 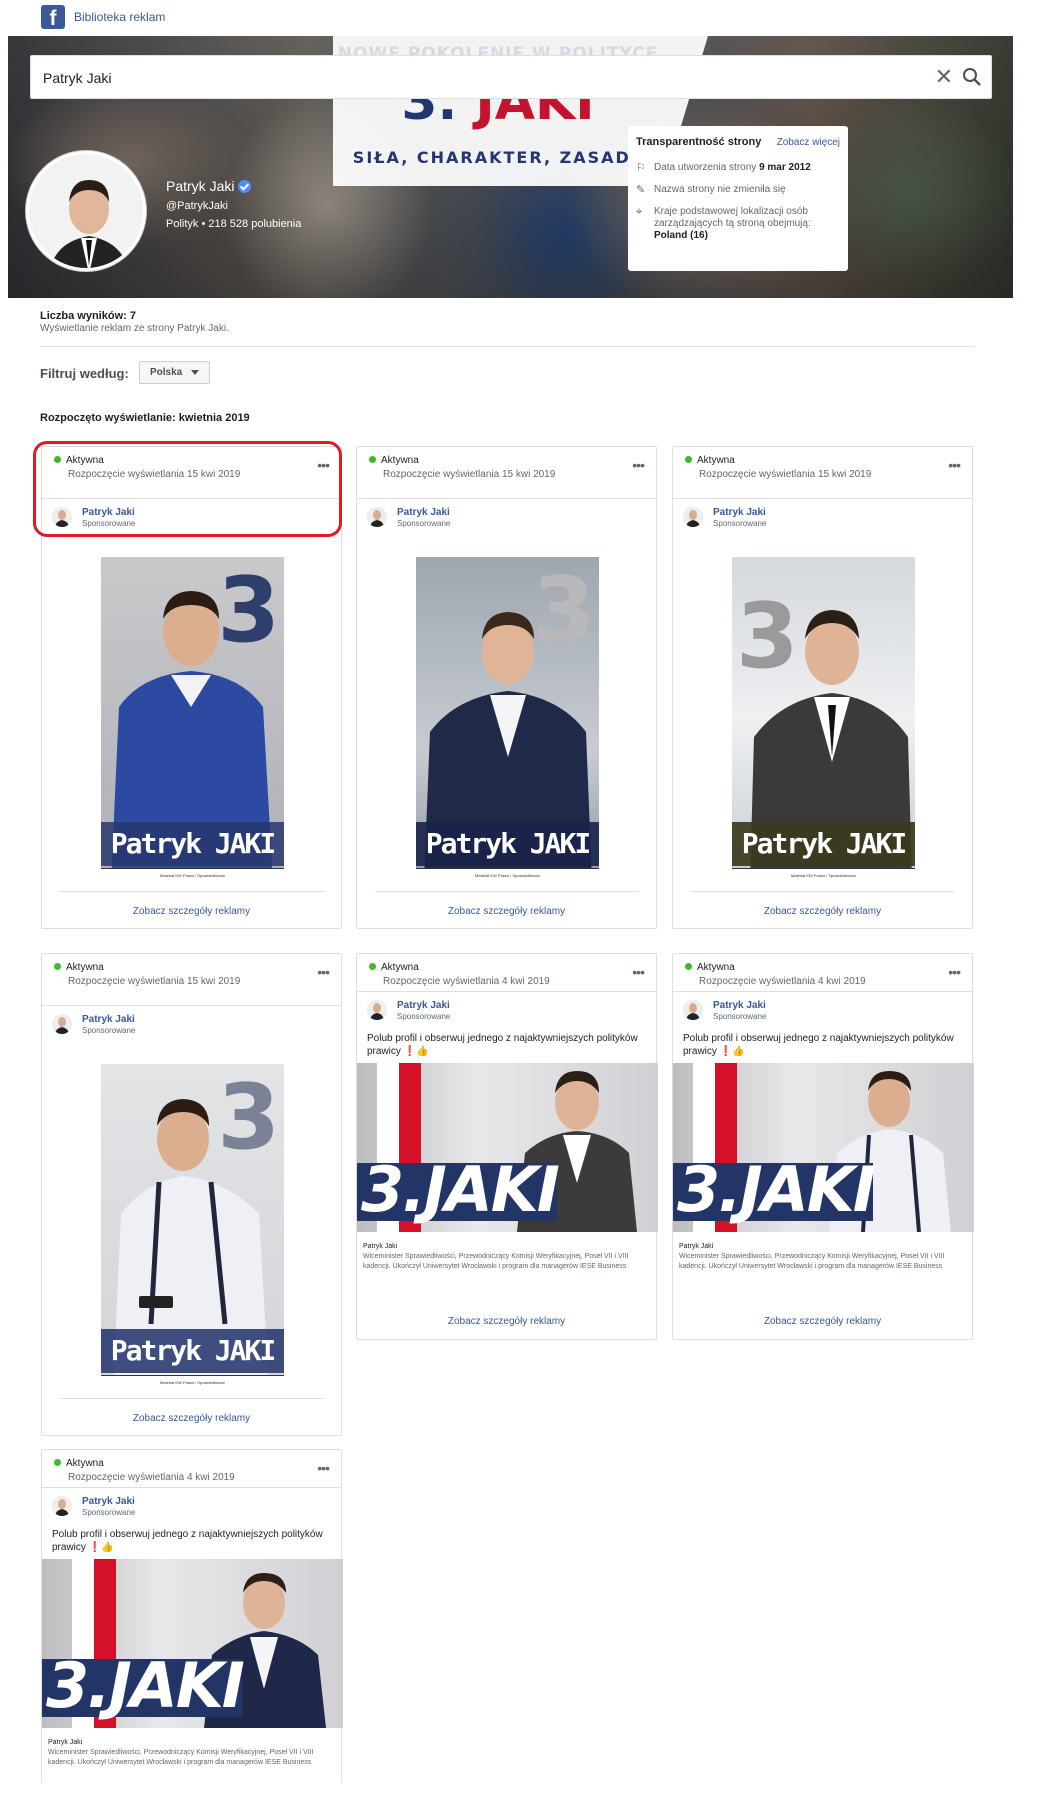 What do you see at coordinates (944, 77) in the screenshot?
I see `close-icon: ✕` at bounding box center [944, 77].